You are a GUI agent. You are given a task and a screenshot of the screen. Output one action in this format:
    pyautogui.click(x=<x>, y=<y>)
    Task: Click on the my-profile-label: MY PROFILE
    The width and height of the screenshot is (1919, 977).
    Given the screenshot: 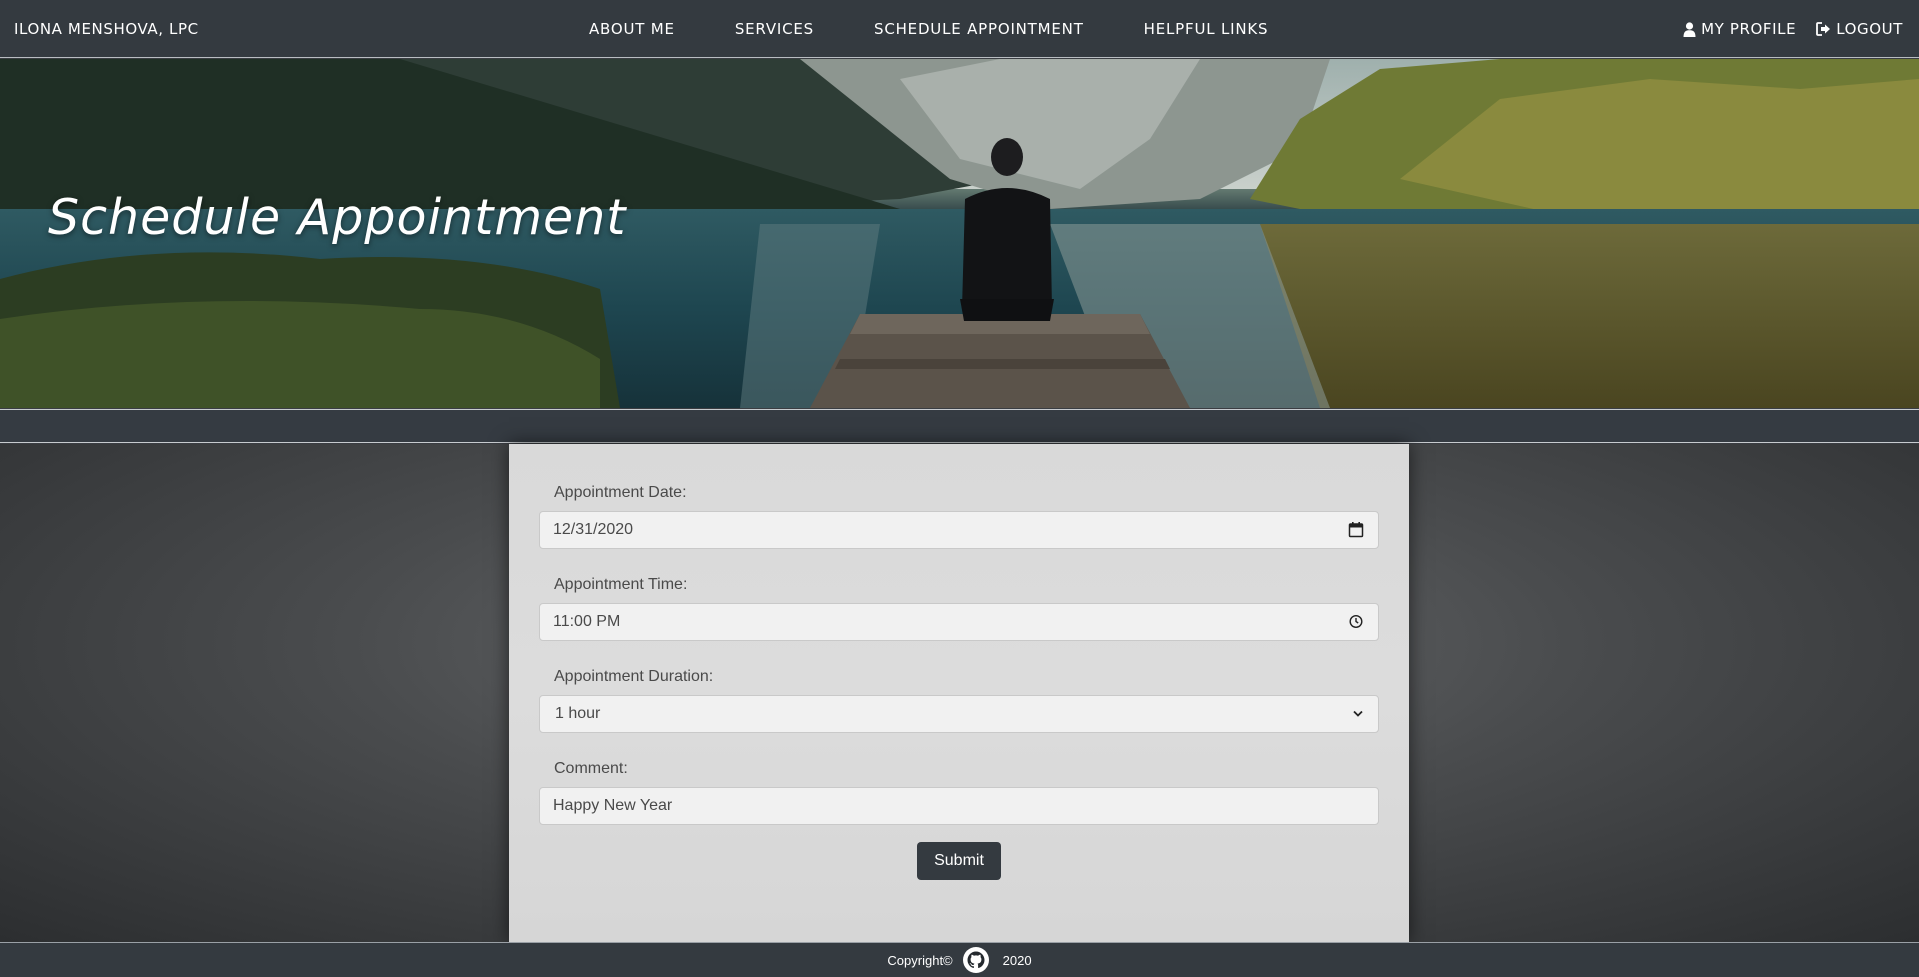 What is the action you would take?
    pyautogui.click(x=1749, y=29)
    